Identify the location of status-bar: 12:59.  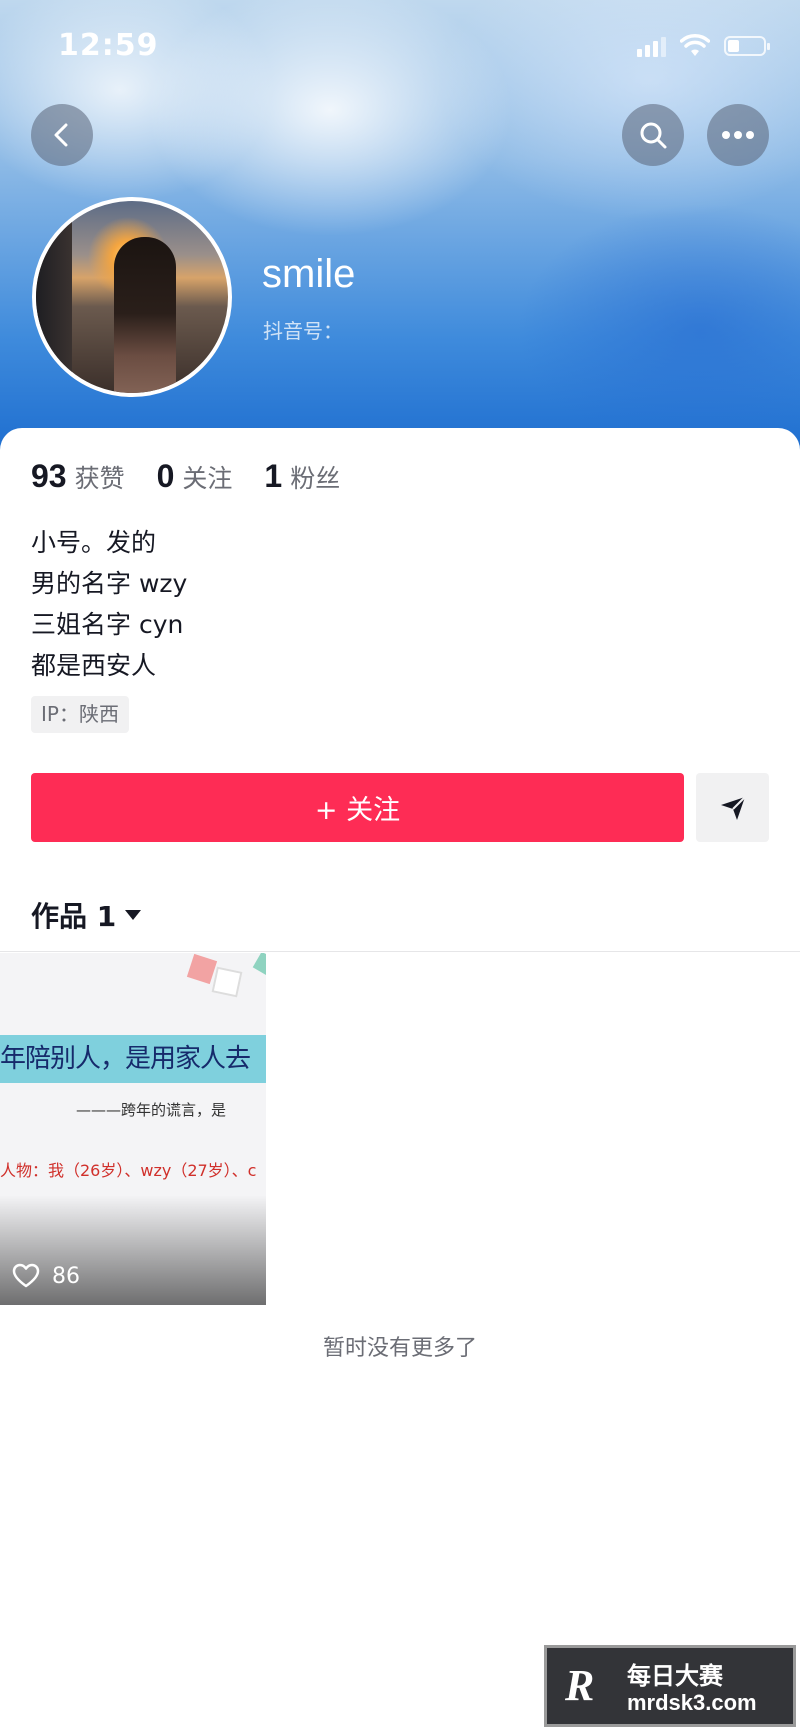
(400, 48).